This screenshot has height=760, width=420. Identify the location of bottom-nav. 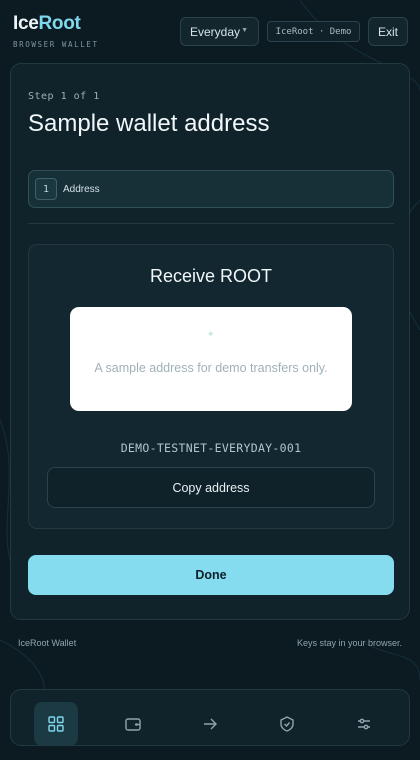
(210, 717).